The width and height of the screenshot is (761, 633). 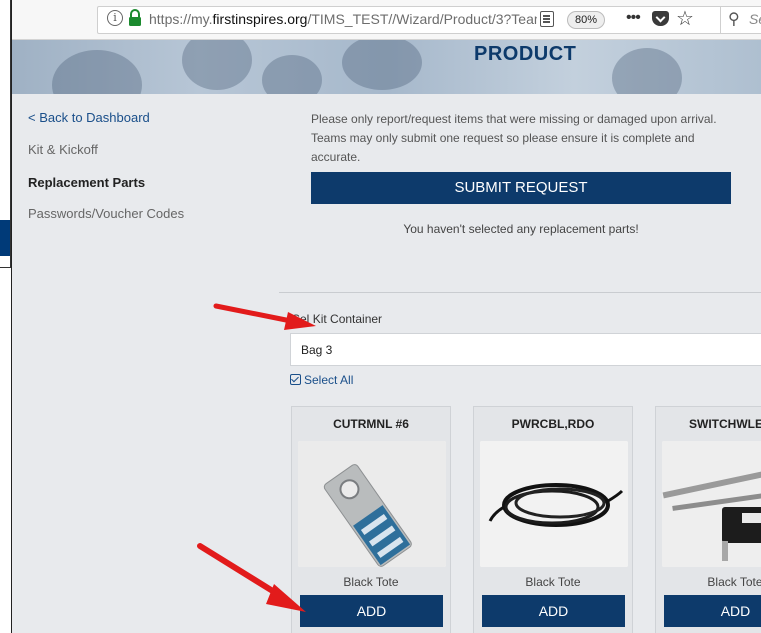 What do you see at coordinates (5, 238) in the screenshot?
I see `background-window-button` at bounding box center [5, 238].